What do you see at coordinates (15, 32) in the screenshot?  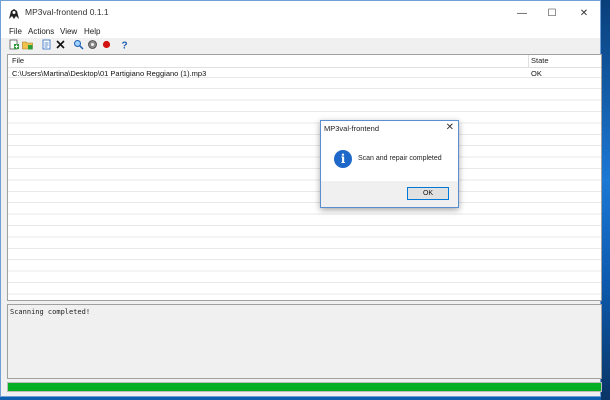 I see `menu-file: File` at bounding box center [15, 32].